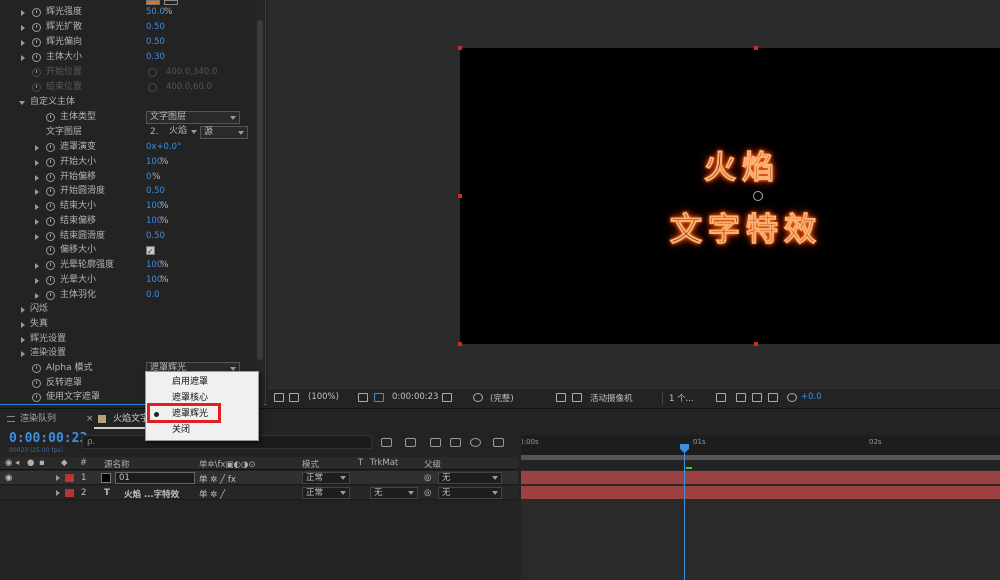  Describe the element at coordinates (128, 339) in the screenshot. I see `group-glow-settings: 辉光设置` at that location.